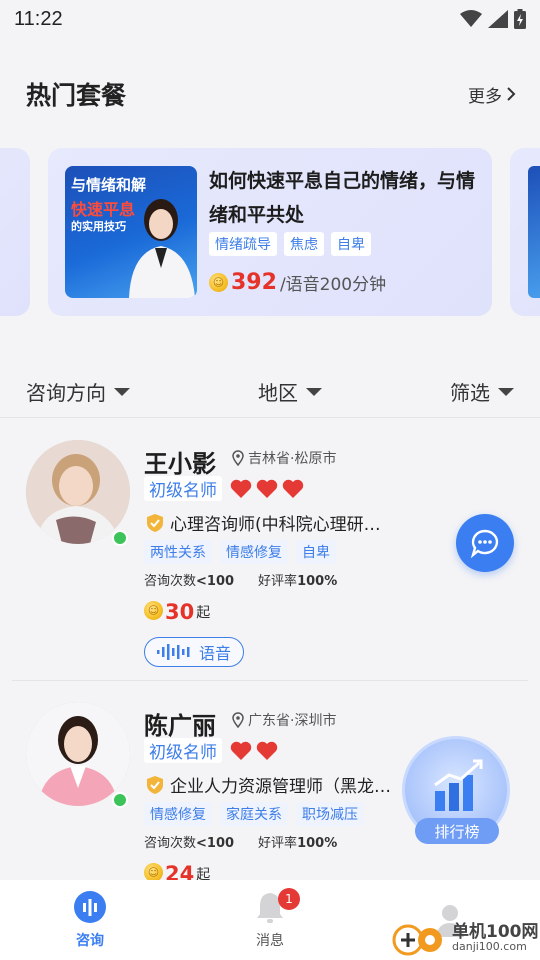 The width and height of the screenshot is (540, 960). What do you see at coordinates (78, 391) in the screenshot?
I see `filter-direction: 咨询方向` at bounding box center [78, 391].